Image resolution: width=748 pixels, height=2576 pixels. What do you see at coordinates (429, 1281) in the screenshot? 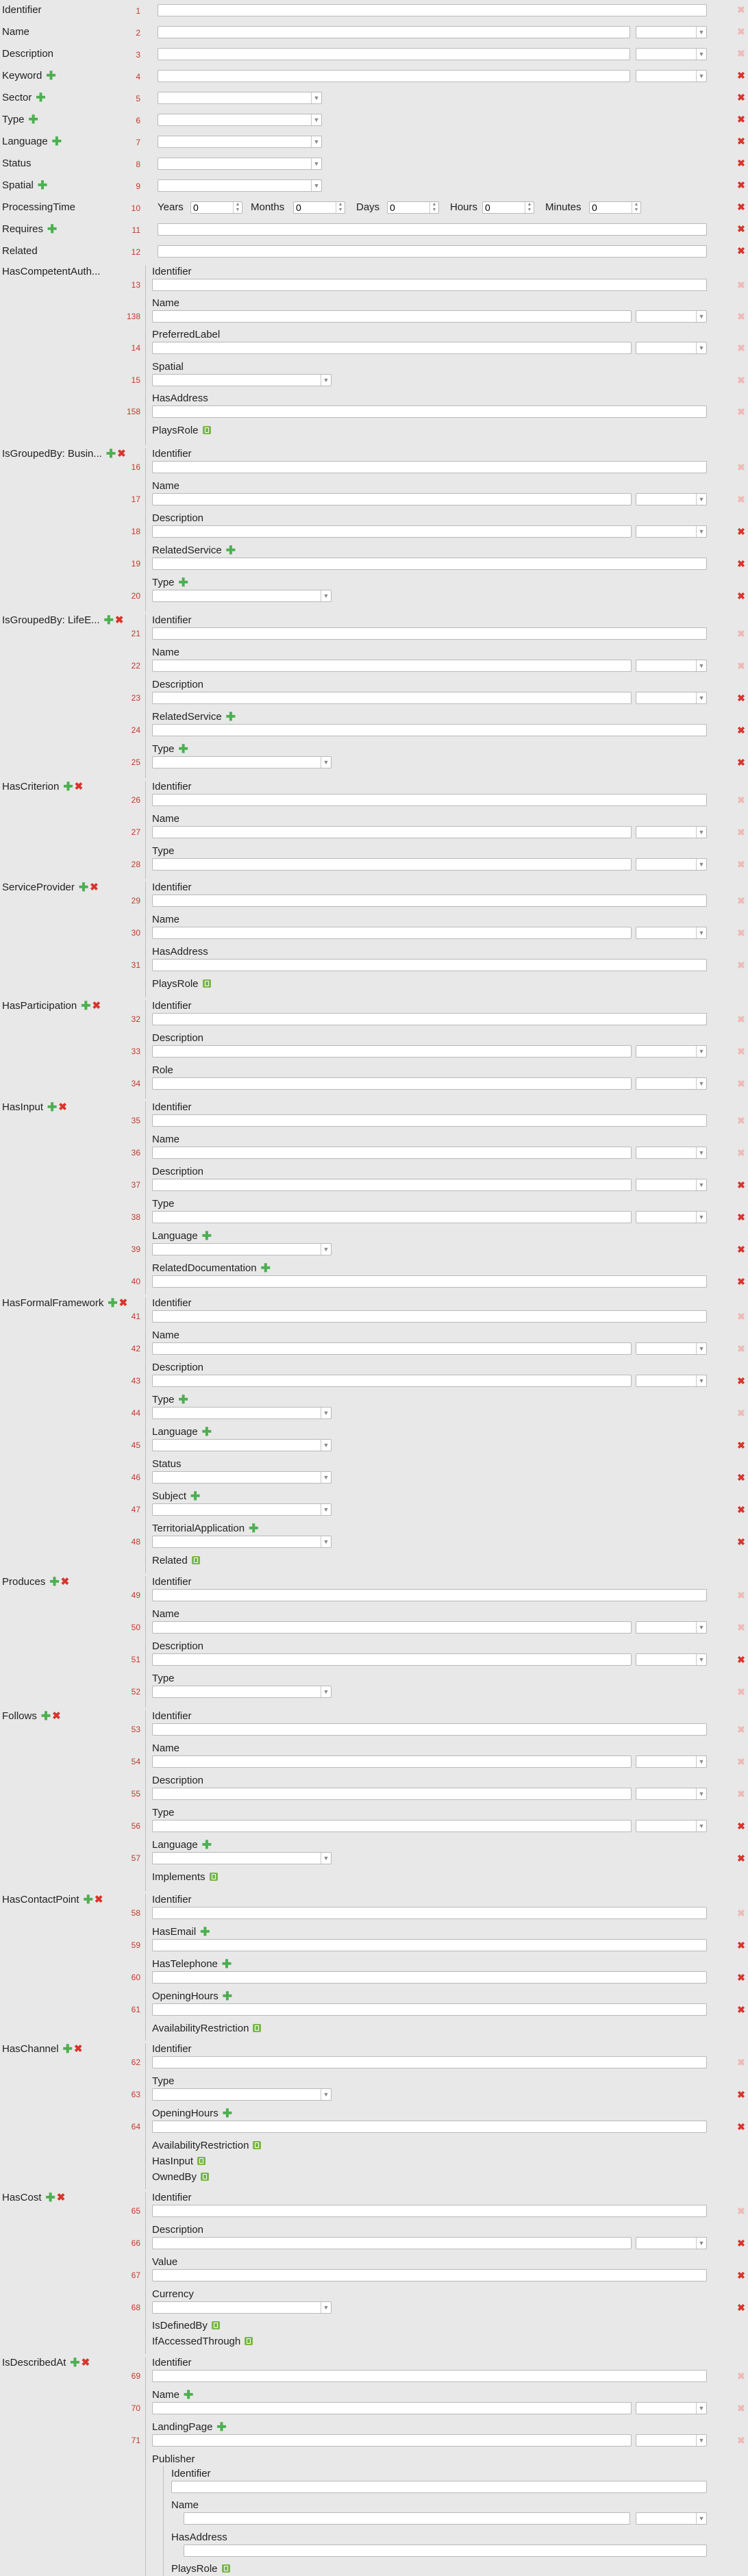
I see `relateddocumentation-input` at bounding box center [429, 1281].